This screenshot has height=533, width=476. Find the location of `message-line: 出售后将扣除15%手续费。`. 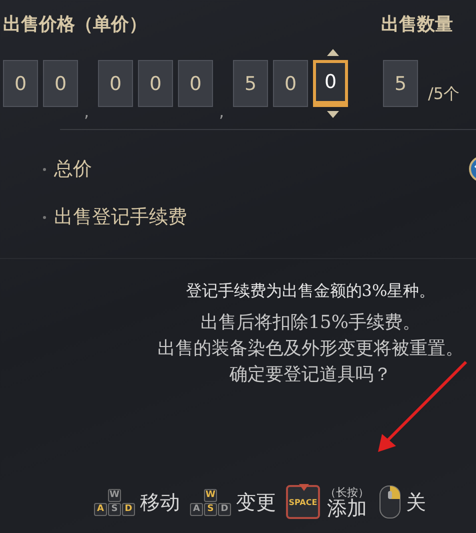

message-line: 出售后将扣除15%手续费。 is located at coordinates (310, 322).